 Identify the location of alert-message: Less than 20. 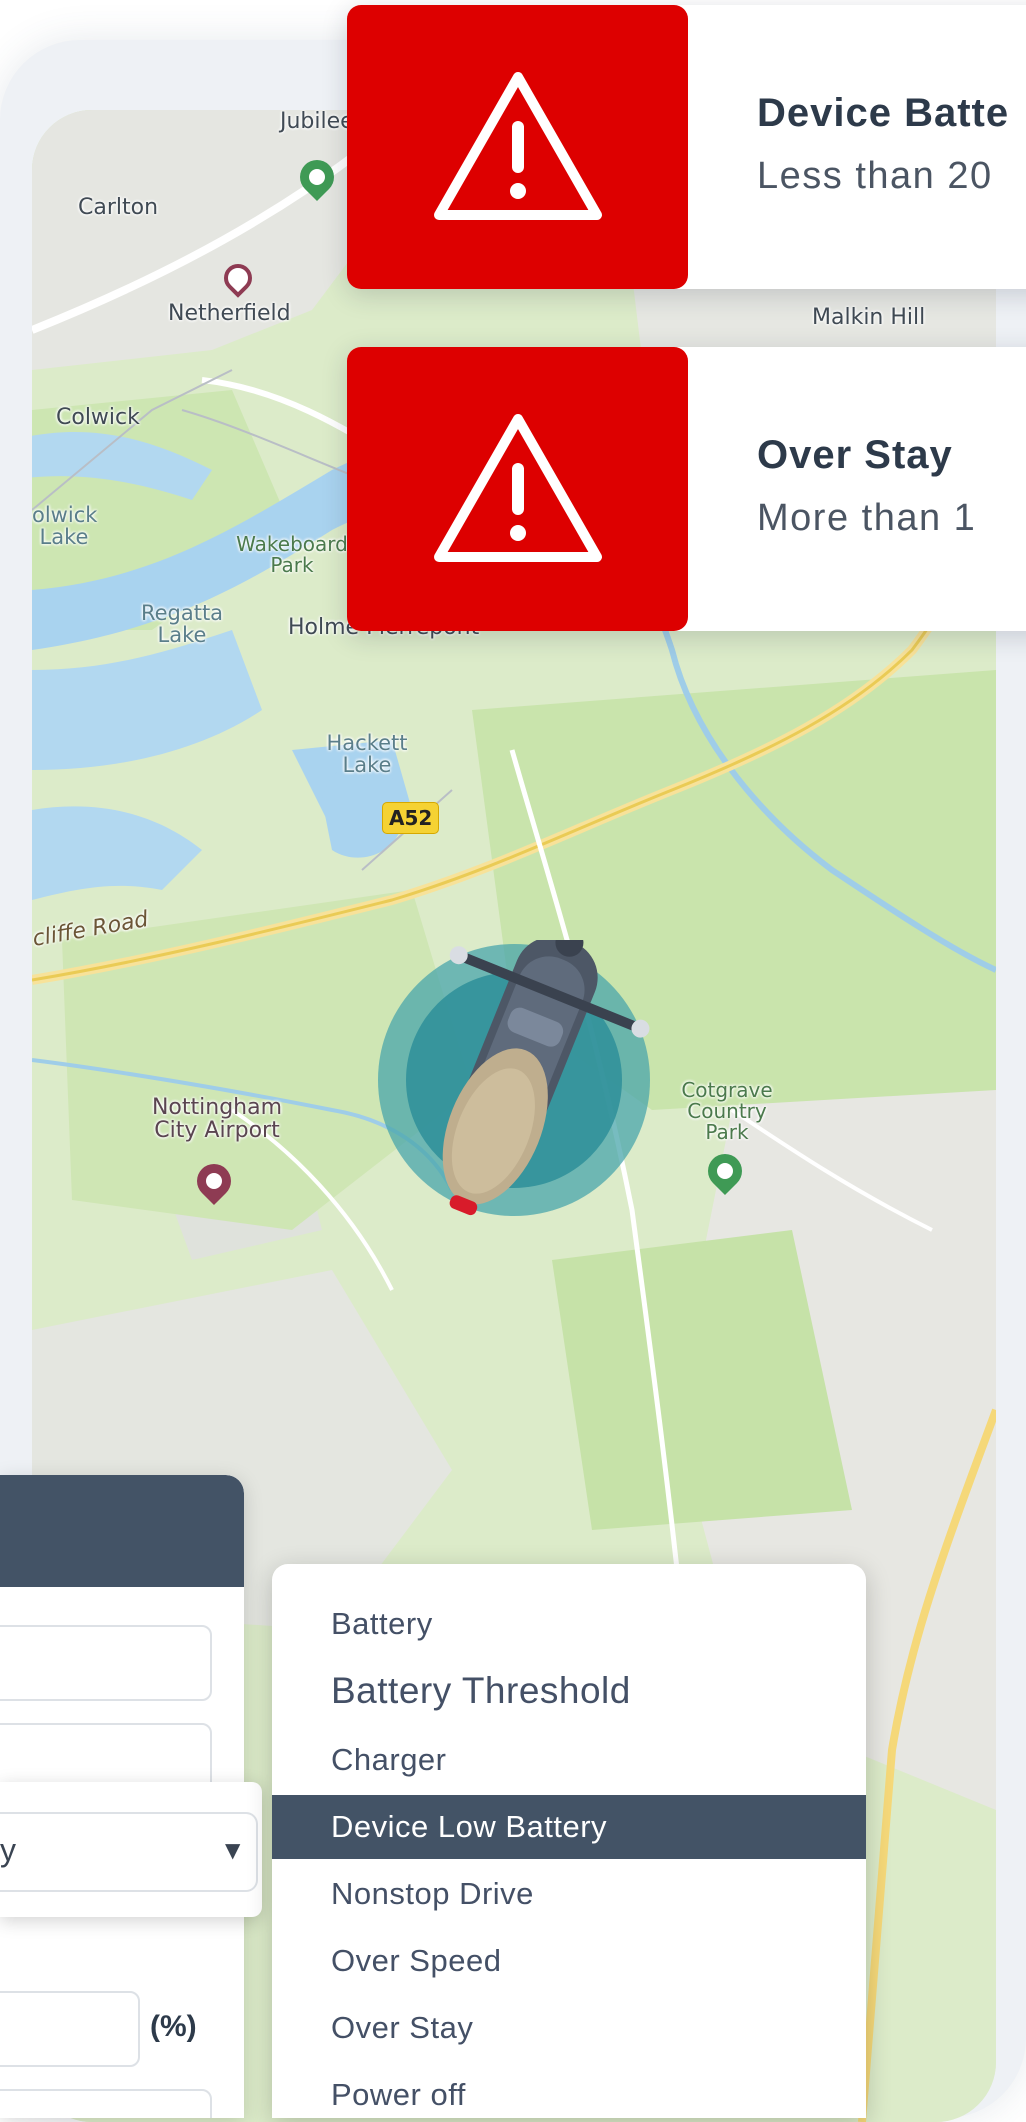
(875, 176).